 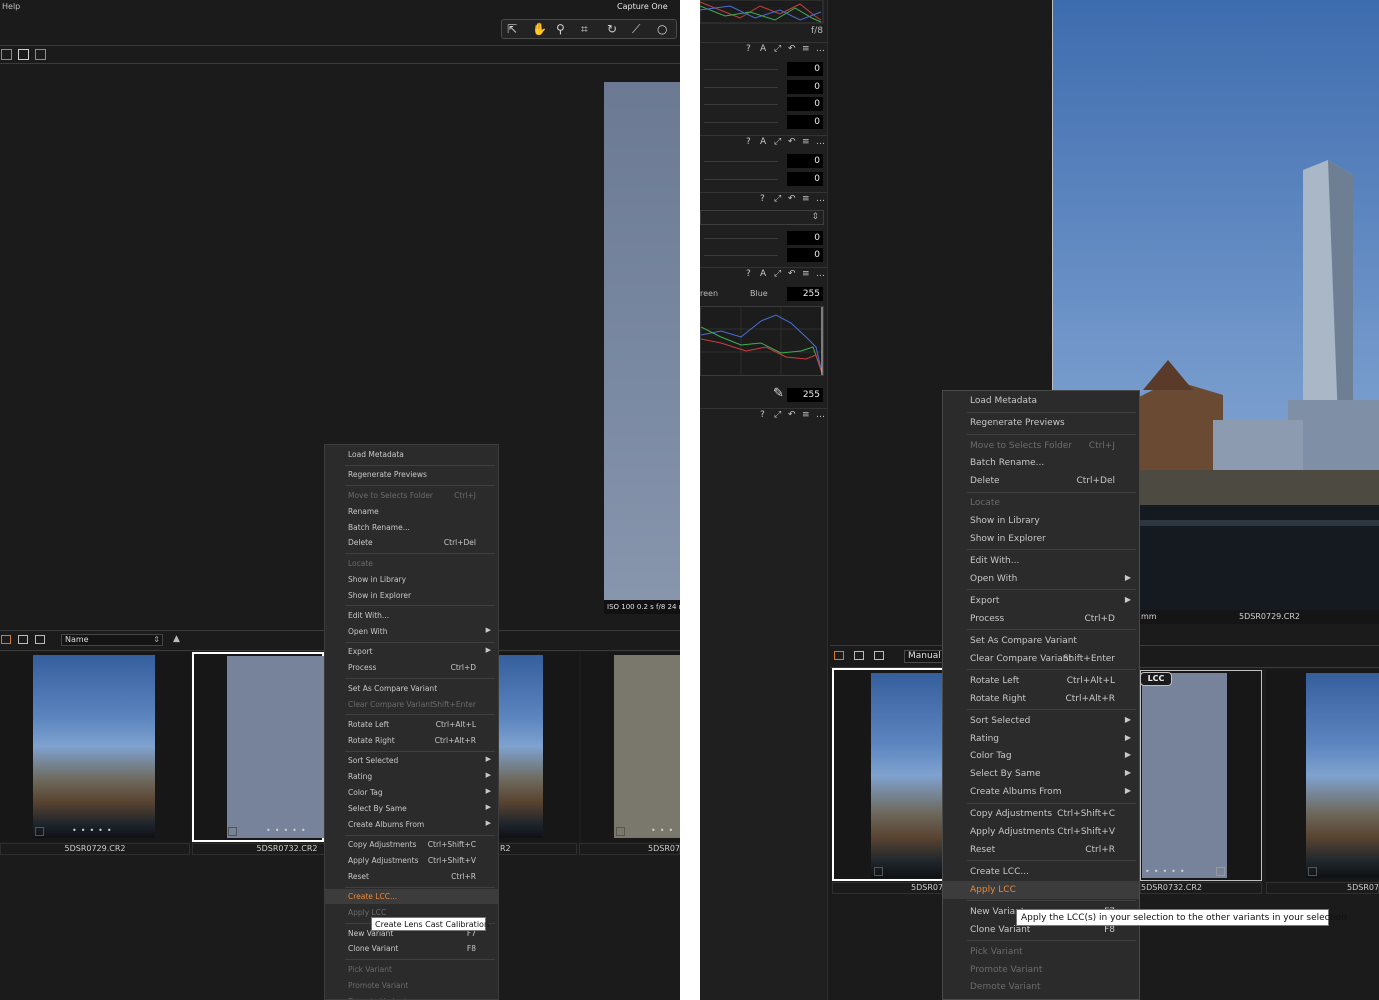 What do you see at coordinates (411, 808) in the screenshot?
I see `menu-item-select-by-same: Select By Same ▶` at bounding box center [411, 808].